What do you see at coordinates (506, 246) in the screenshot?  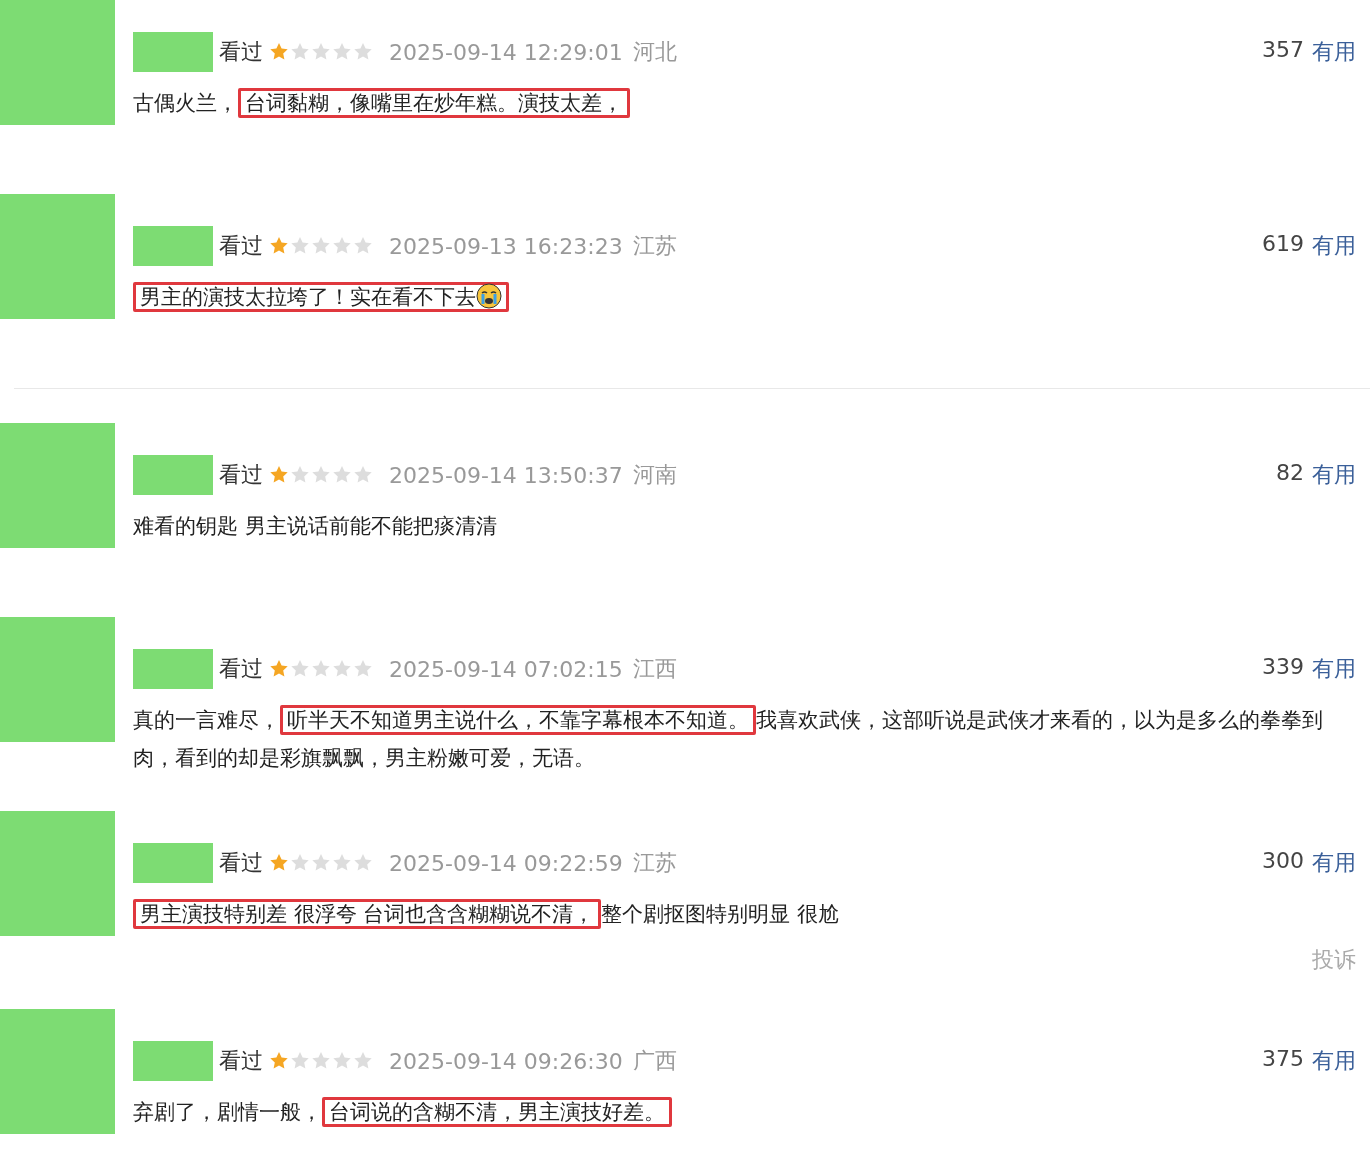 I see `comment-time: 2025-09-13 16:23:23` at bounding box center [506, 246].